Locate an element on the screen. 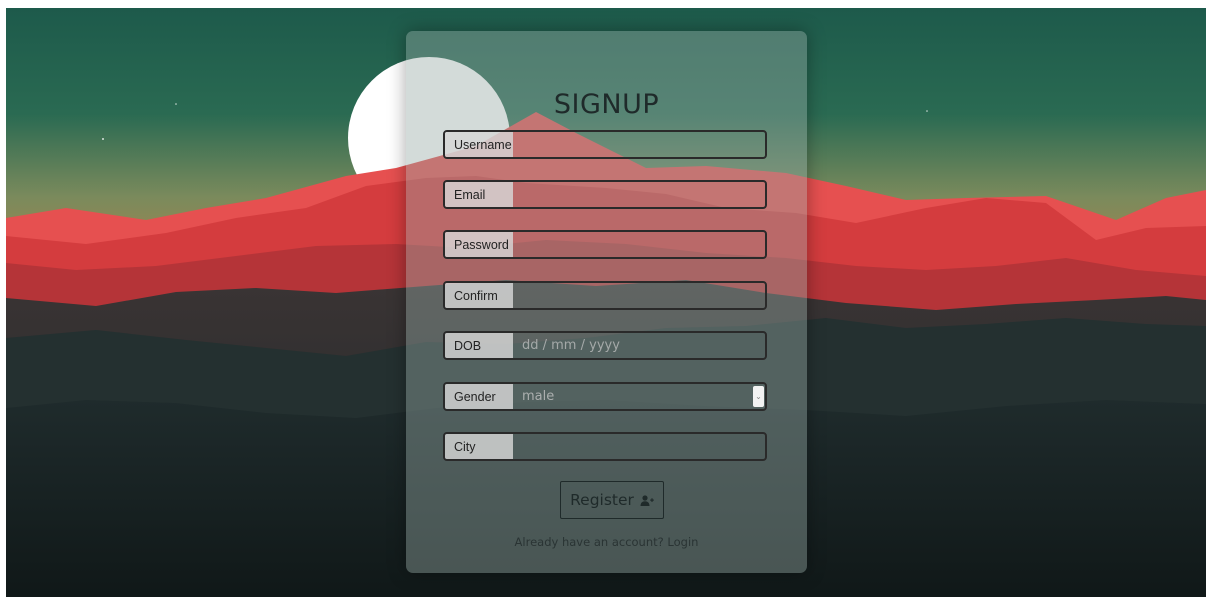  gender-field: Gender male ⌄ is located at coordinates (605, 396).